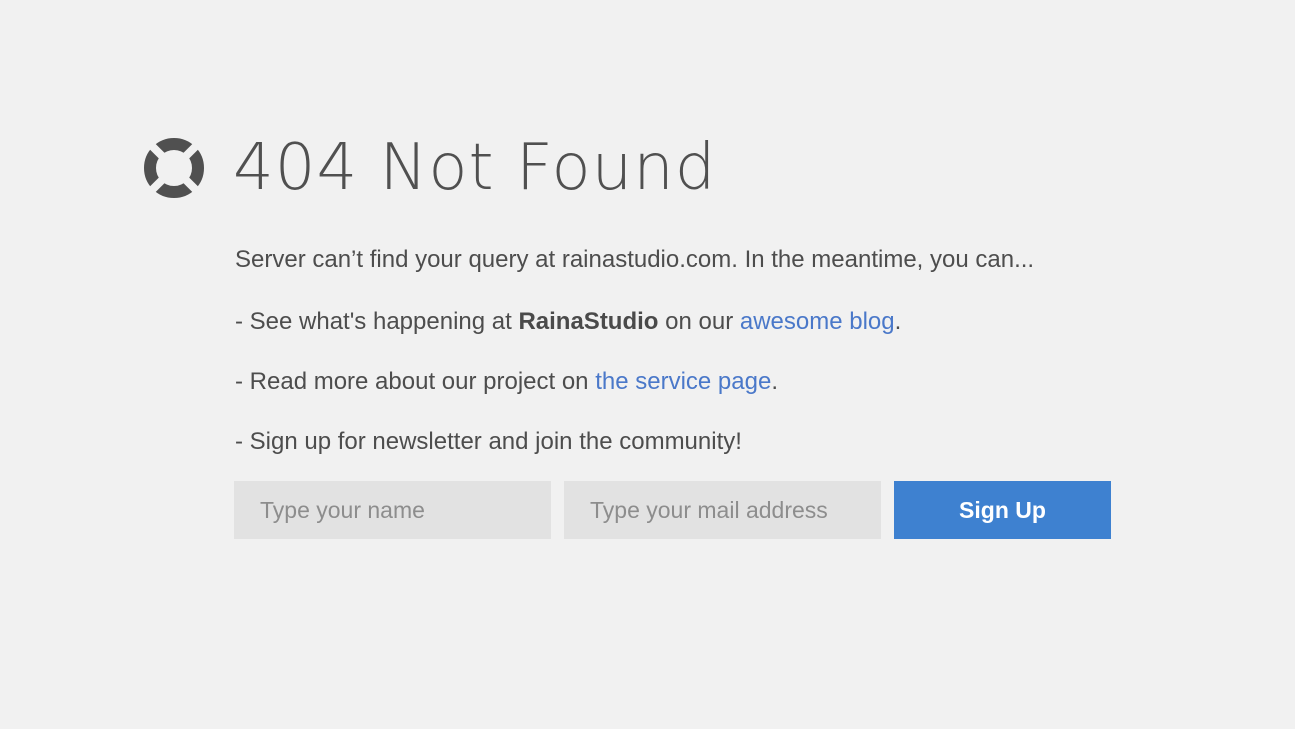 Image resolution: width=1295 pixels, height=729 pixels. Describe the element at coordinates (415, 381) in the screenshot. I see `service-line-prefix: - Read more about our project on` at that location.